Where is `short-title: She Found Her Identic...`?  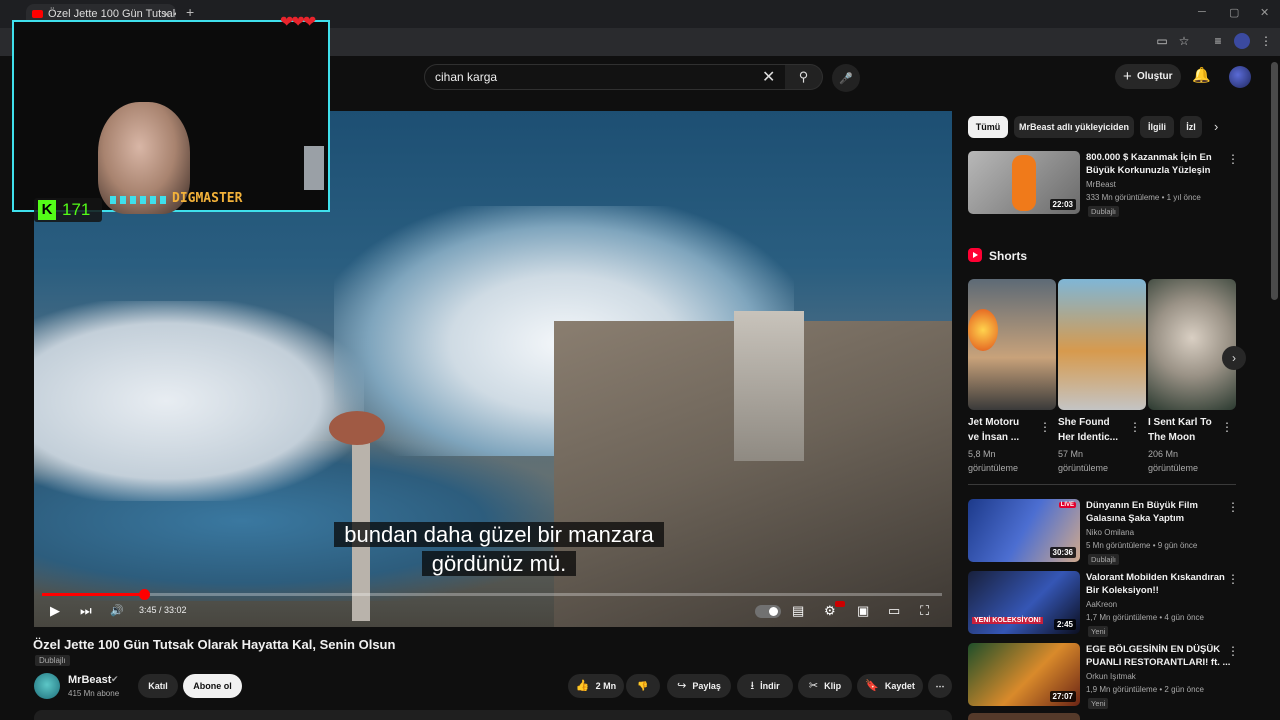 short-title: She Found Her Identic... is located at coordinates (1096, 430).